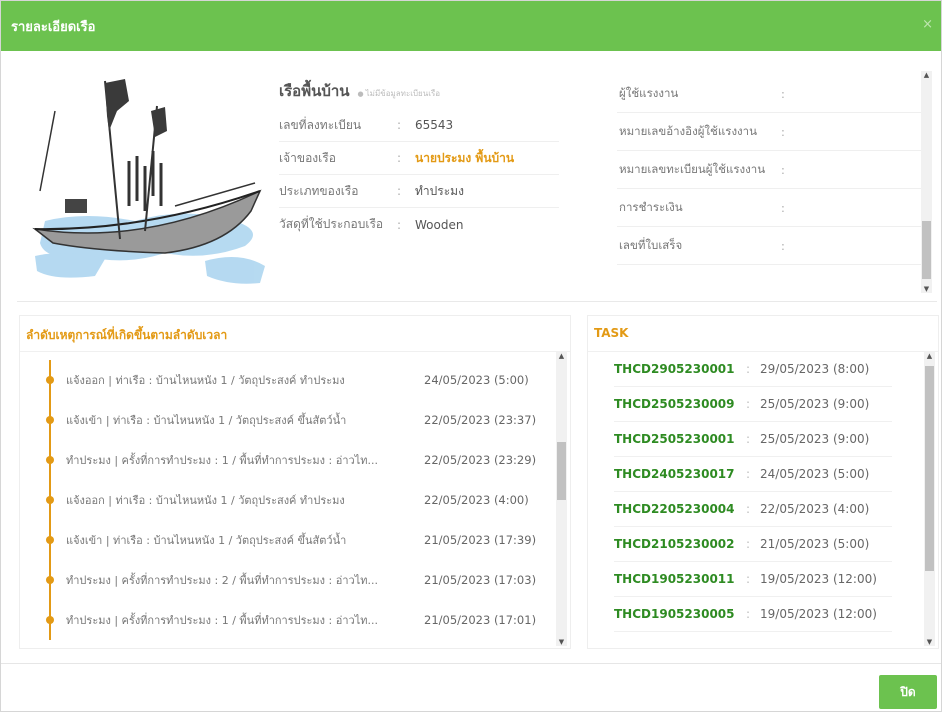 The width and height of the screenshot is (942, 712). I want to click on timeline-date: 21/05/2023 (17:03), so click(480, 580).